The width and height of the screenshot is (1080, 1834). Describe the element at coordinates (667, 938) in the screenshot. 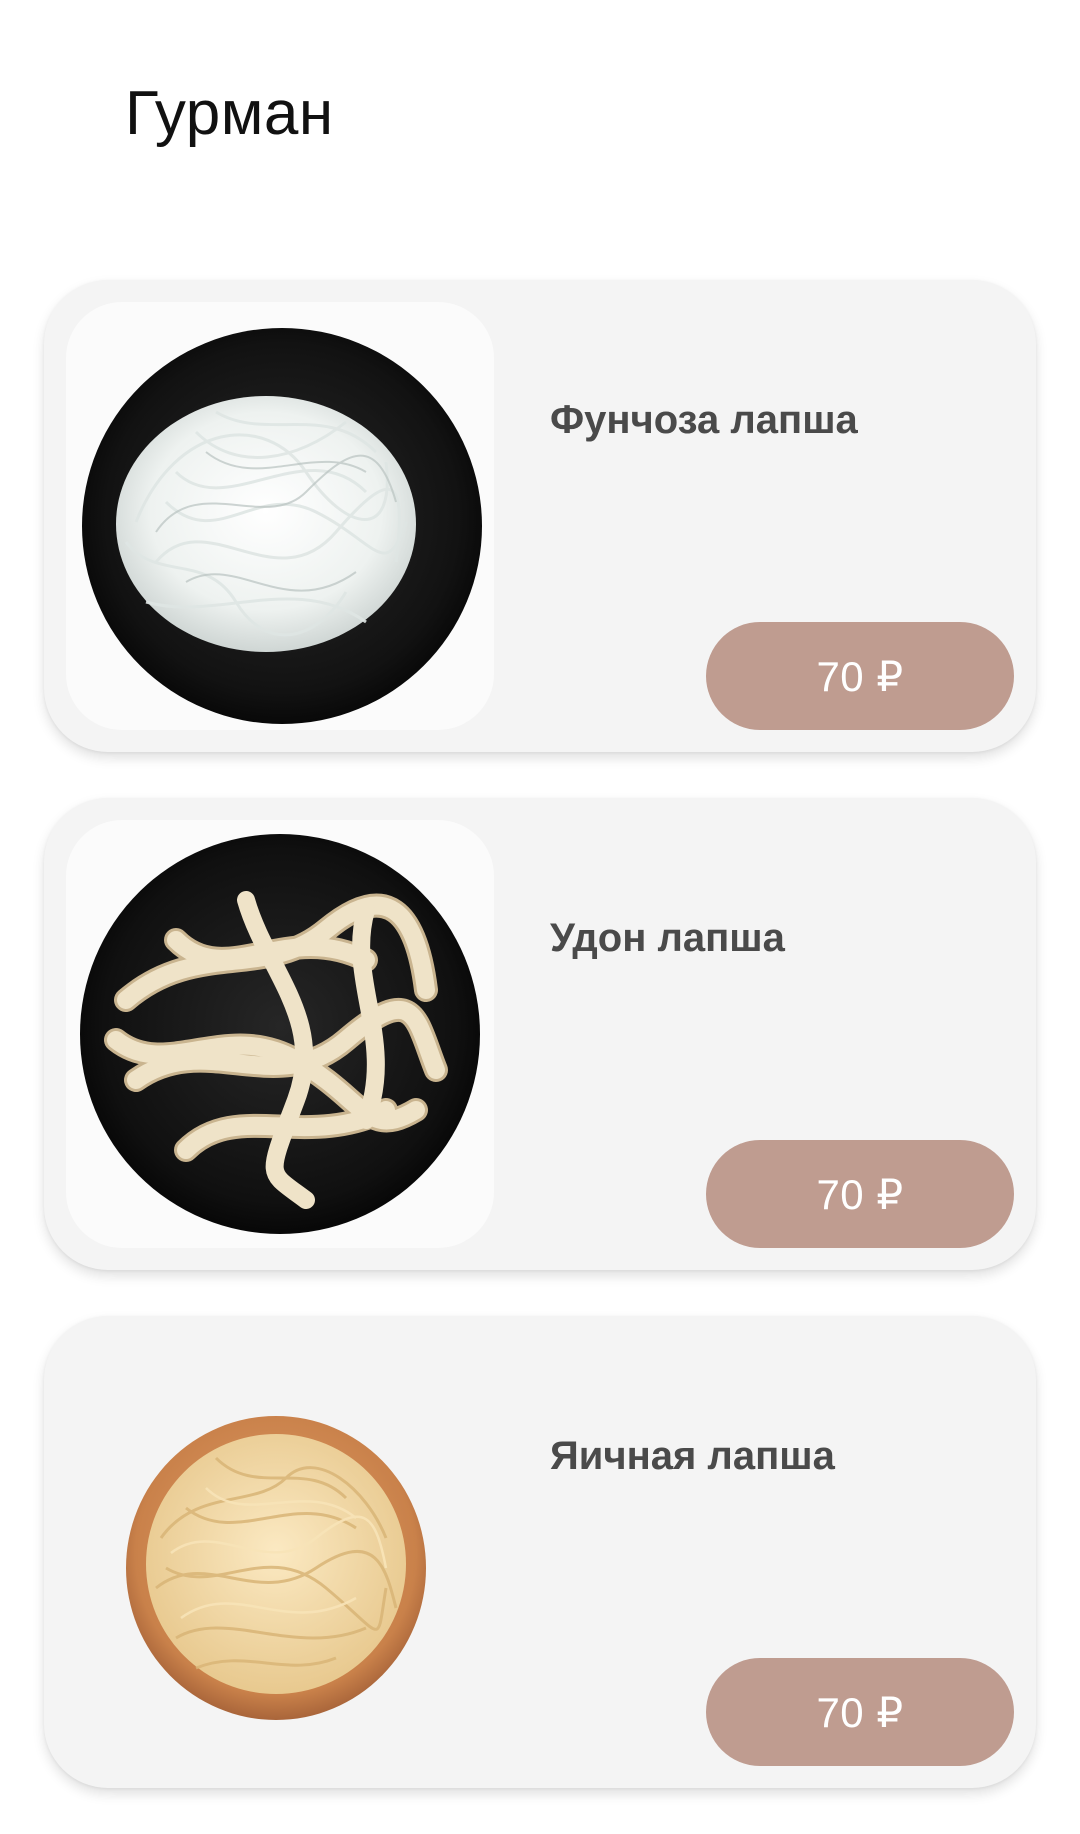

I see `product-name: Удон лапша` at that location.